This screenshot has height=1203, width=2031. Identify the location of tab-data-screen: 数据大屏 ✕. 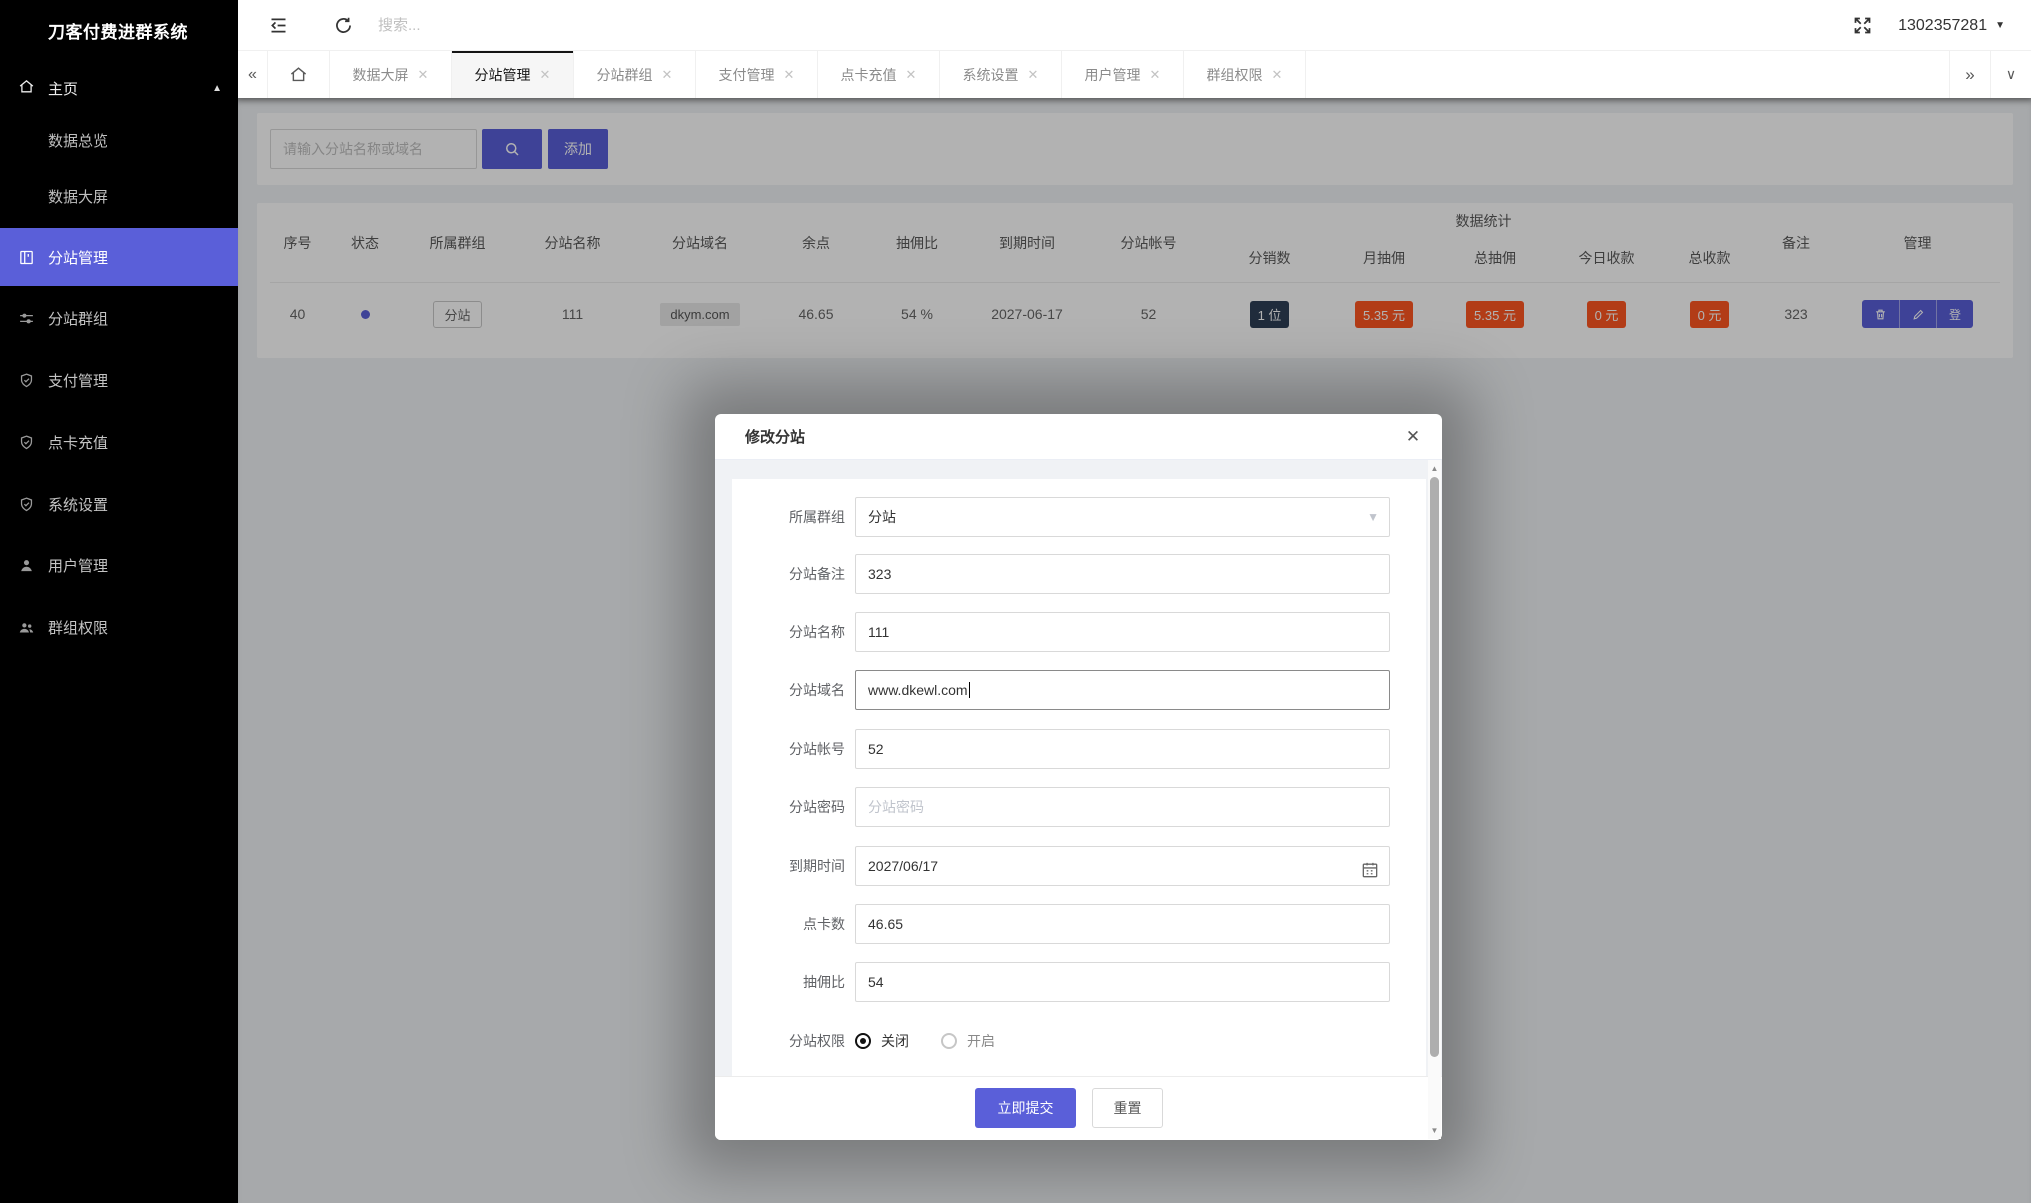
(391, 74).